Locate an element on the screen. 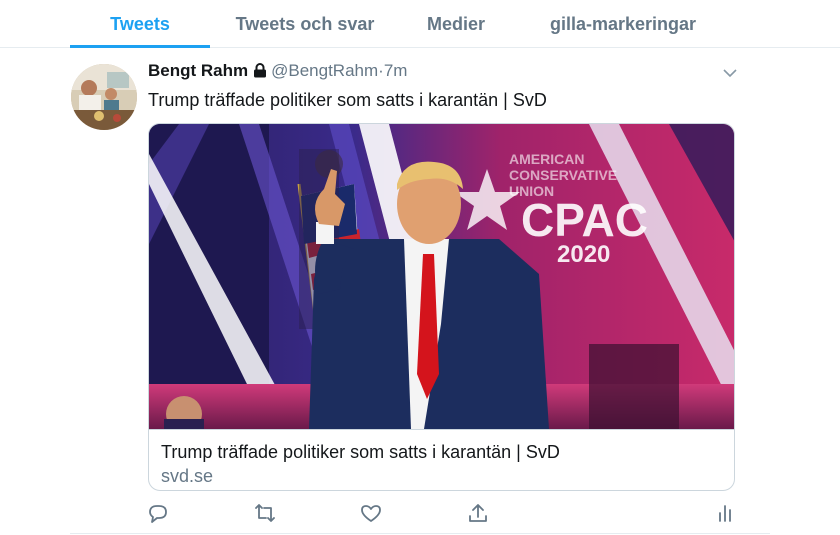 This screenshot has width=840, height=535. tab-media: Medier is located at coordinates (456, 23).